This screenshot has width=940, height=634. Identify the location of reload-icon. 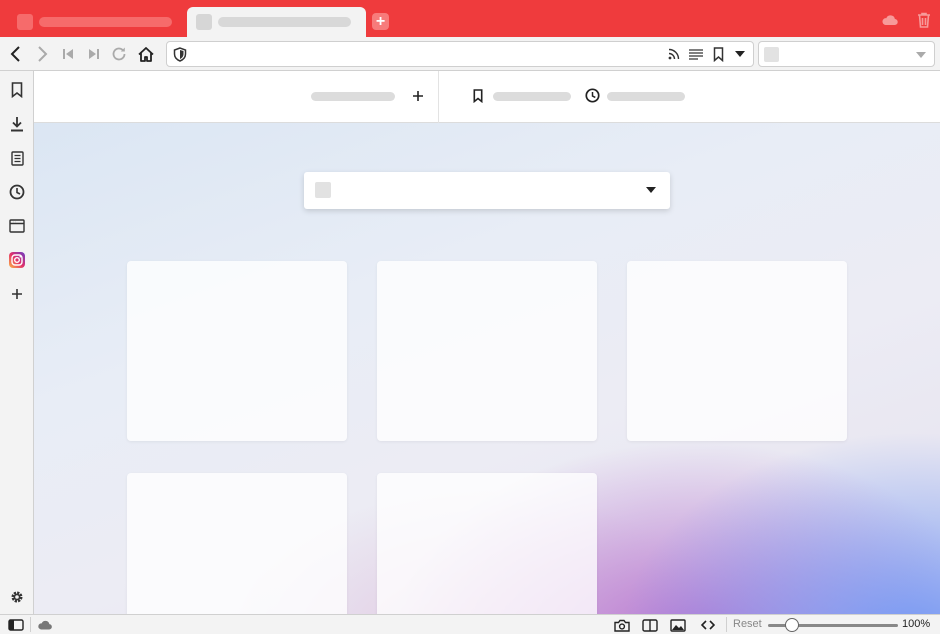
(119, 54).